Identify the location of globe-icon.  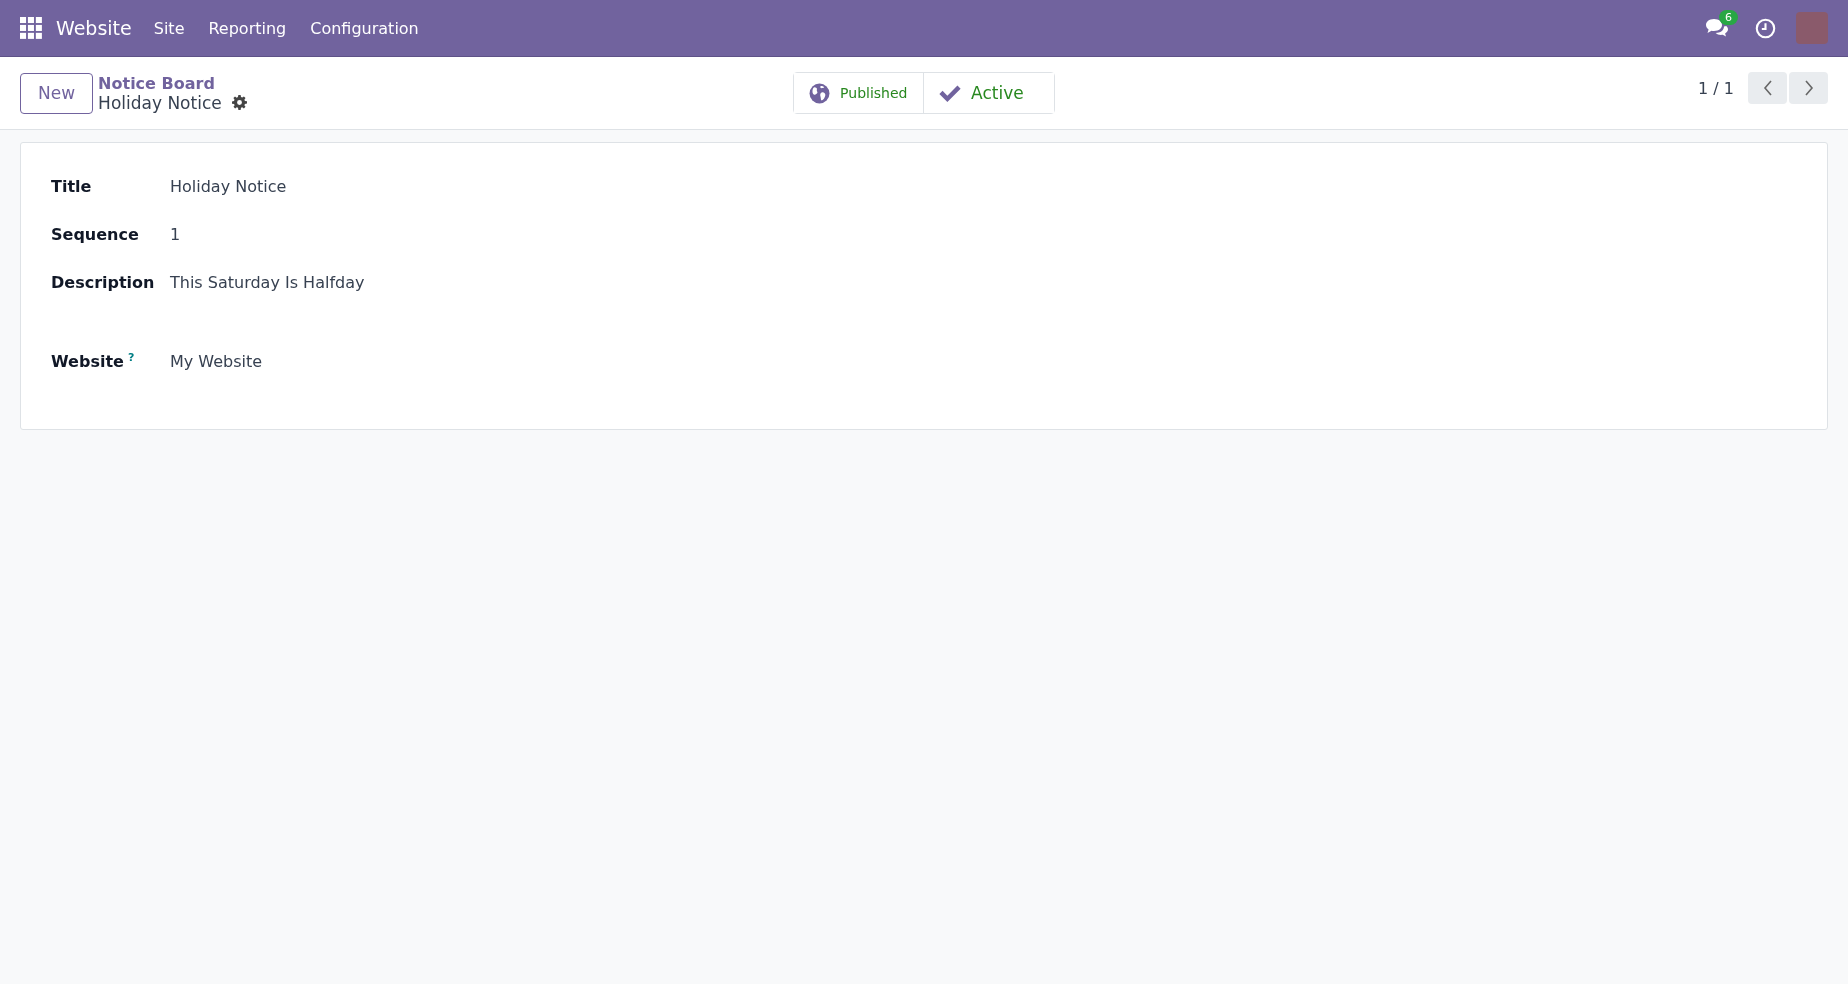
(820, 93).